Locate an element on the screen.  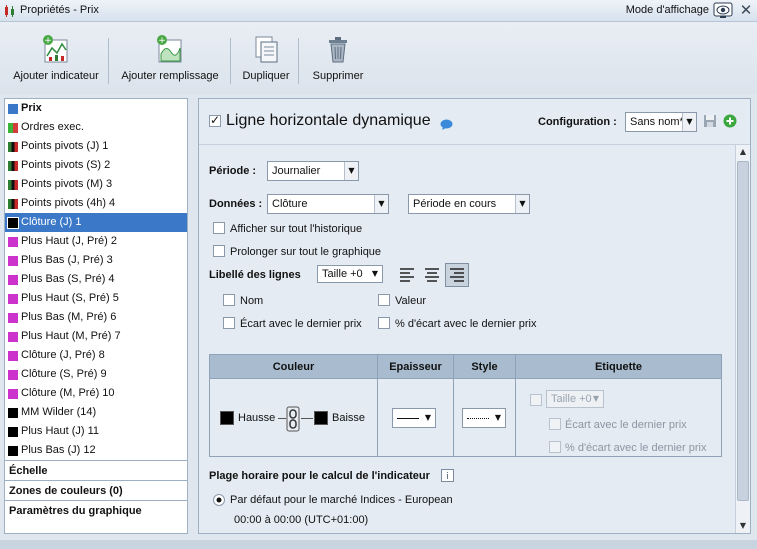
tag-gap-checkbox is located at coordinates (555, 424).